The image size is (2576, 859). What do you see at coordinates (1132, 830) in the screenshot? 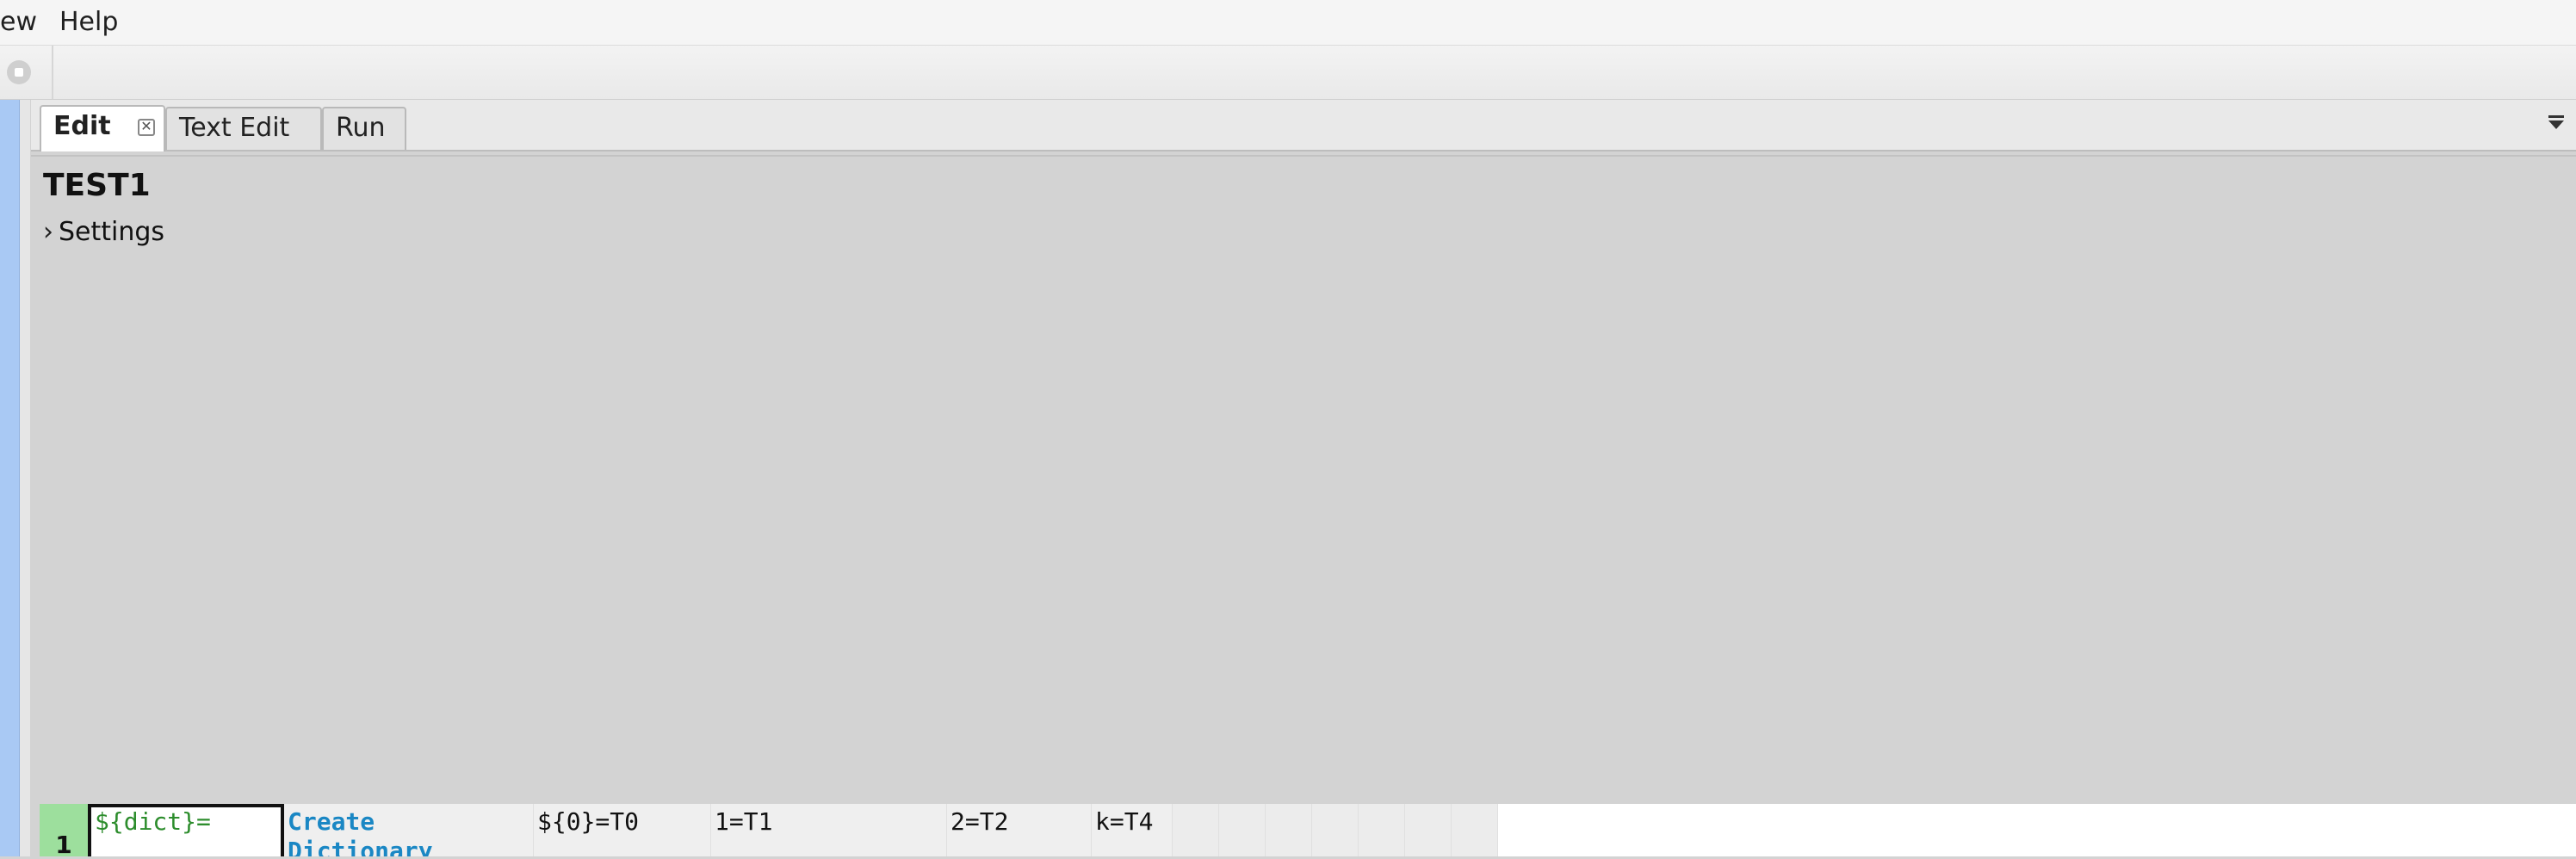
I see `grid-cell-arg-4: k=T4` at bounding box center [1132, 830].